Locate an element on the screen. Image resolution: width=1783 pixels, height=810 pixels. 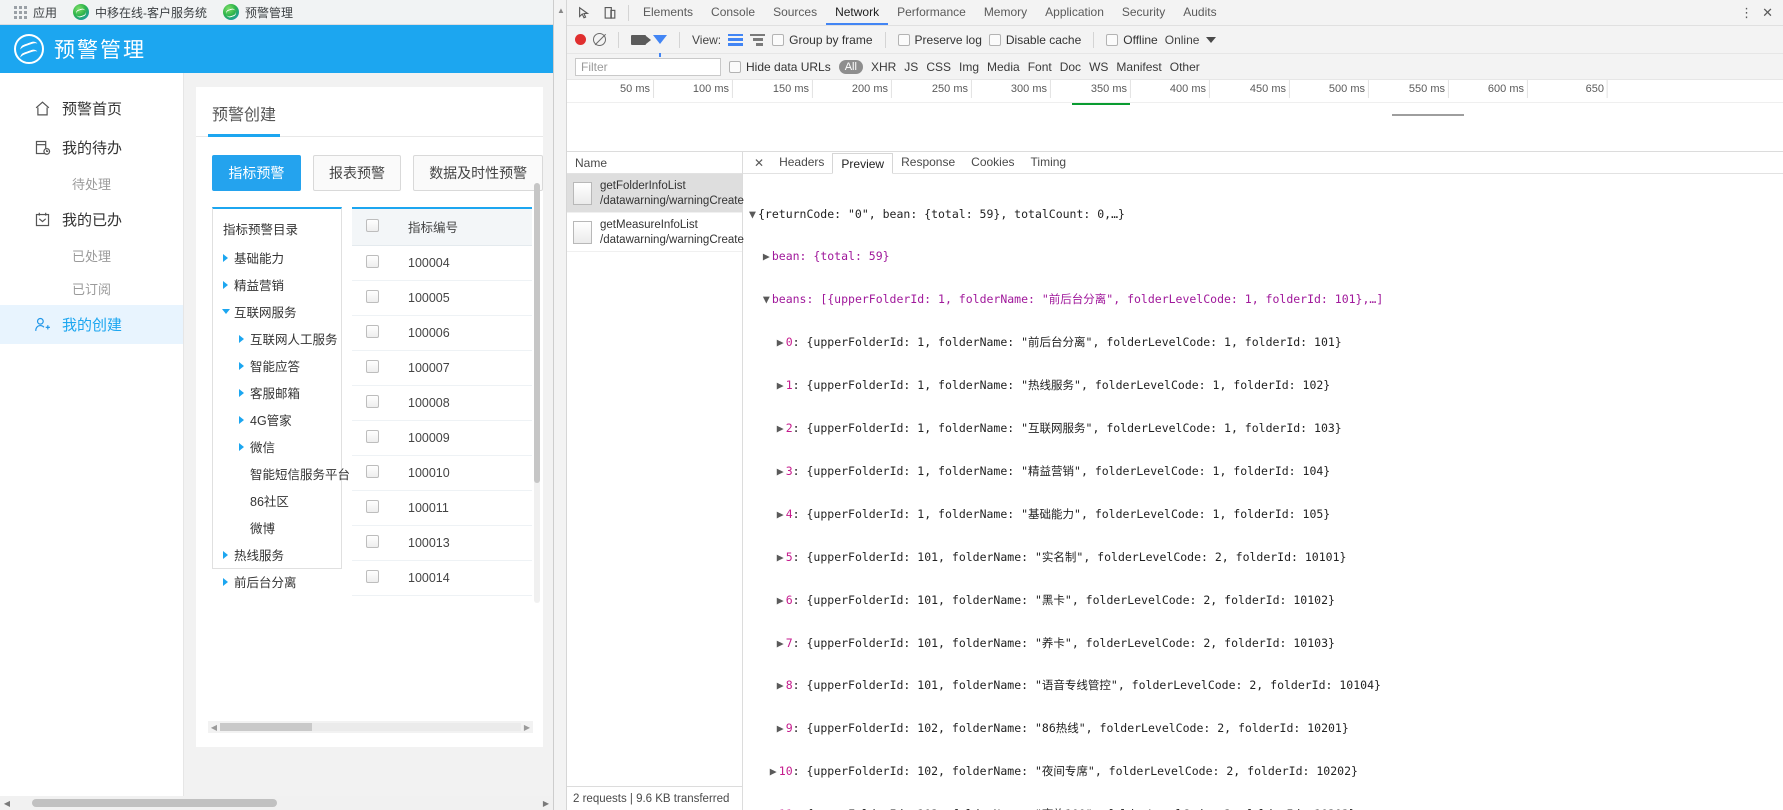
bookmark-customer-service: 中移在线-客户服务统 is located at coordinates (140, 12).